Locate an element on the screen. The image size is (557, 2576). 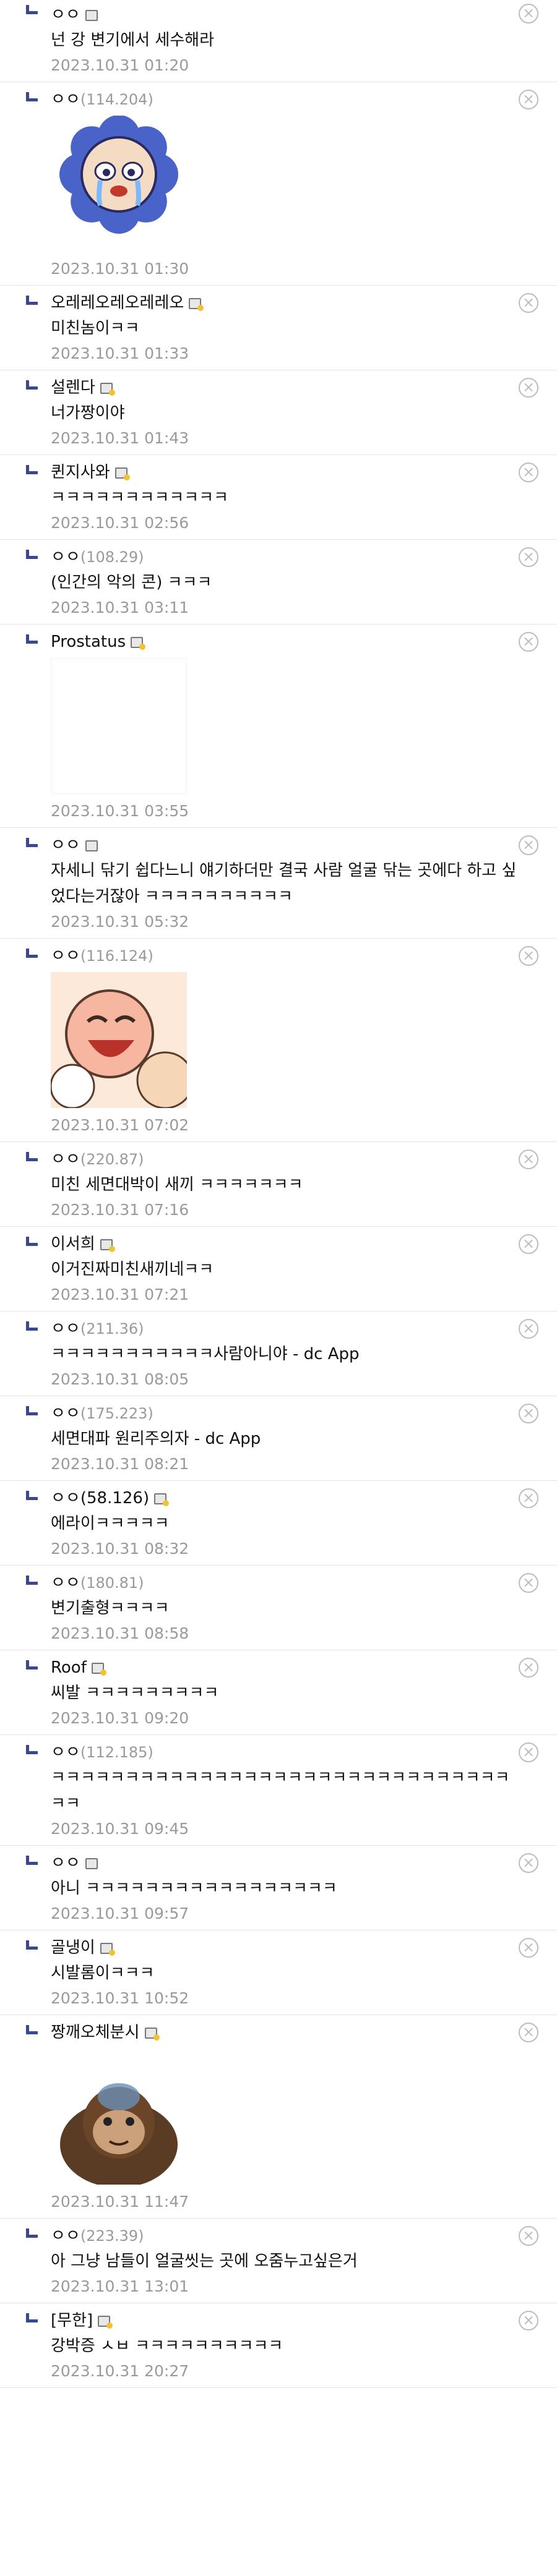
comment-date: 2023.10.31 01:33 is located at coordinates (120, 353).